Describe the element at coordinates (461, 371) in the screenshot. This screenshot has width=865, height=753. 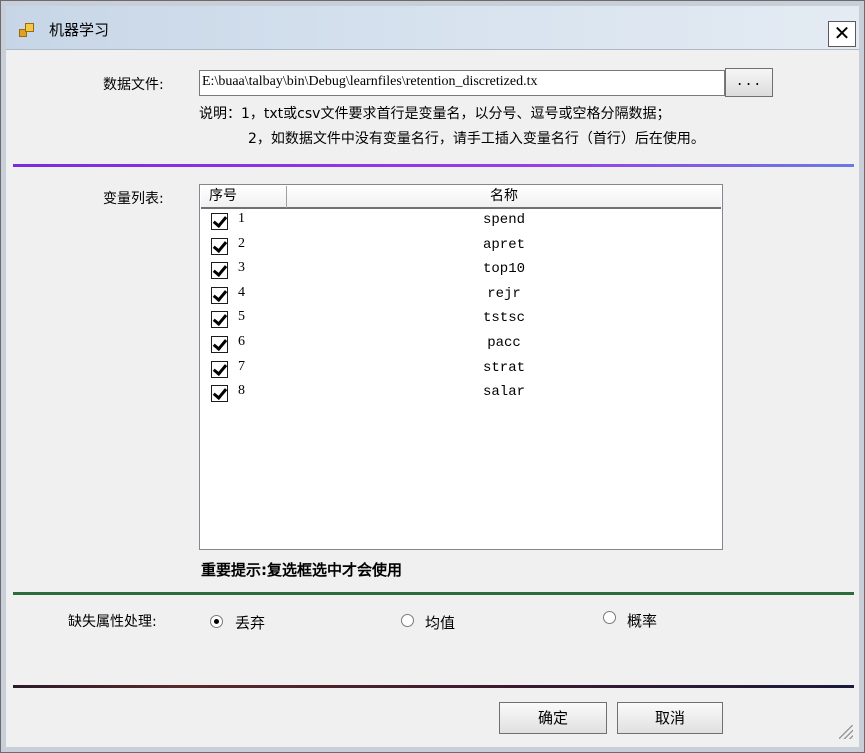
I see `list-item: 7 strat` at that location.